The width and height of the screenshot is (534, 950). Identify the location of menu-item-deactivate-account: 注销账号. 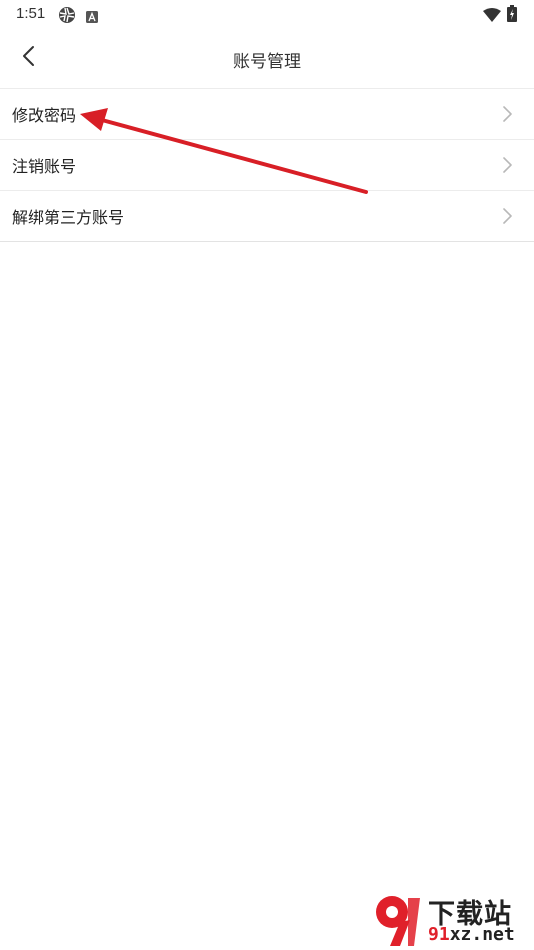
(267, 165).